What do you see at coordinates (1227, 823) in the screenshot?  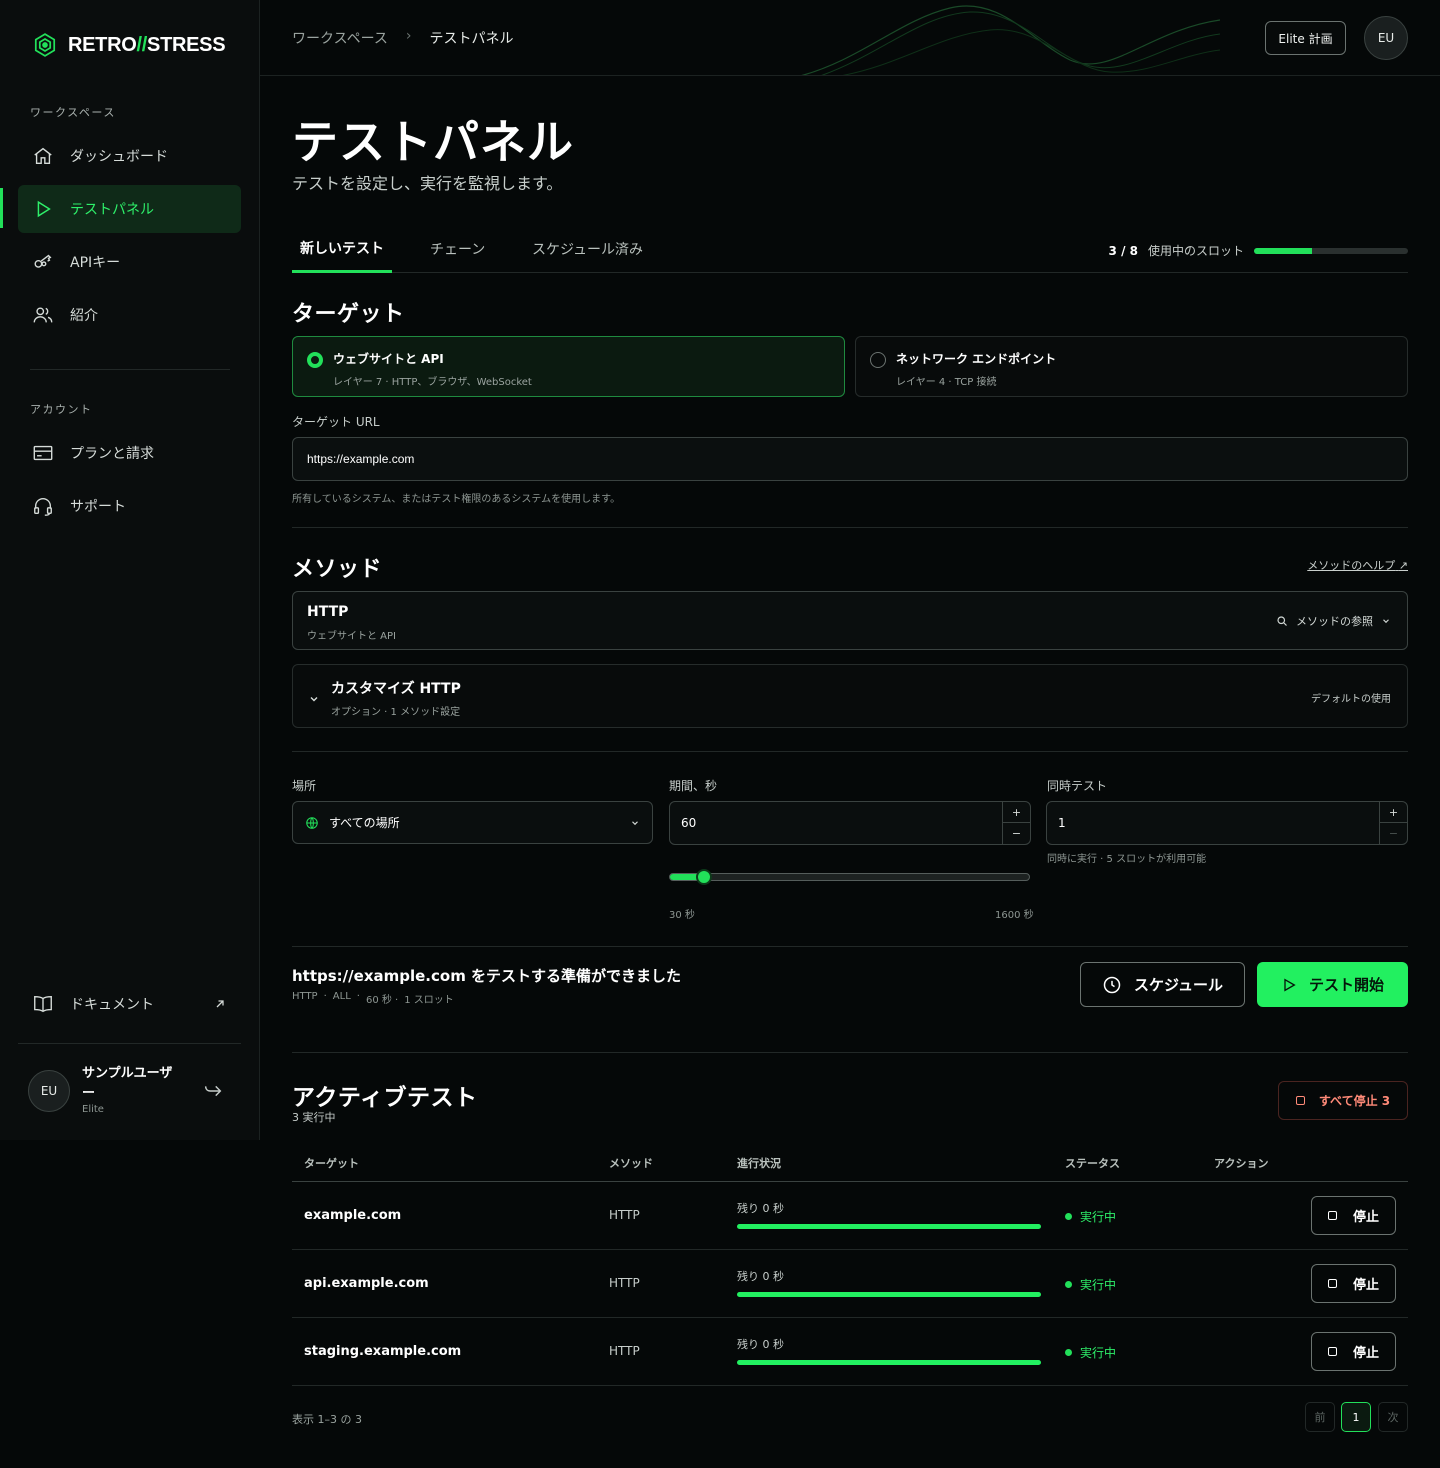 I see `concurrency-input: 1 + −` at bounding box center [1227, 823].